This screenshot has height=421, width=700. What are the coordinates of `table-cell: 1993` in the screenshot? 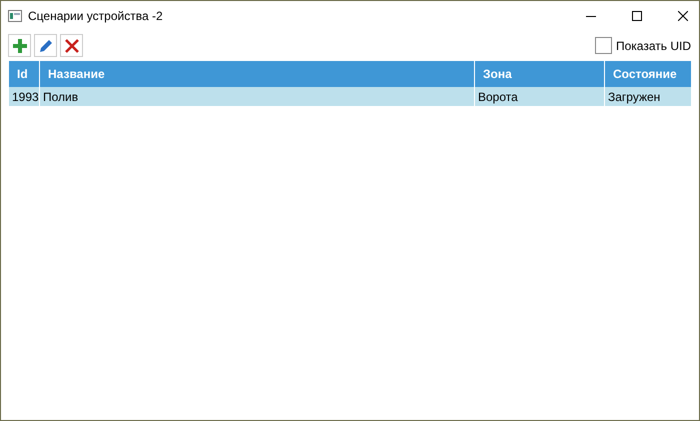 It's located at (24, 96).